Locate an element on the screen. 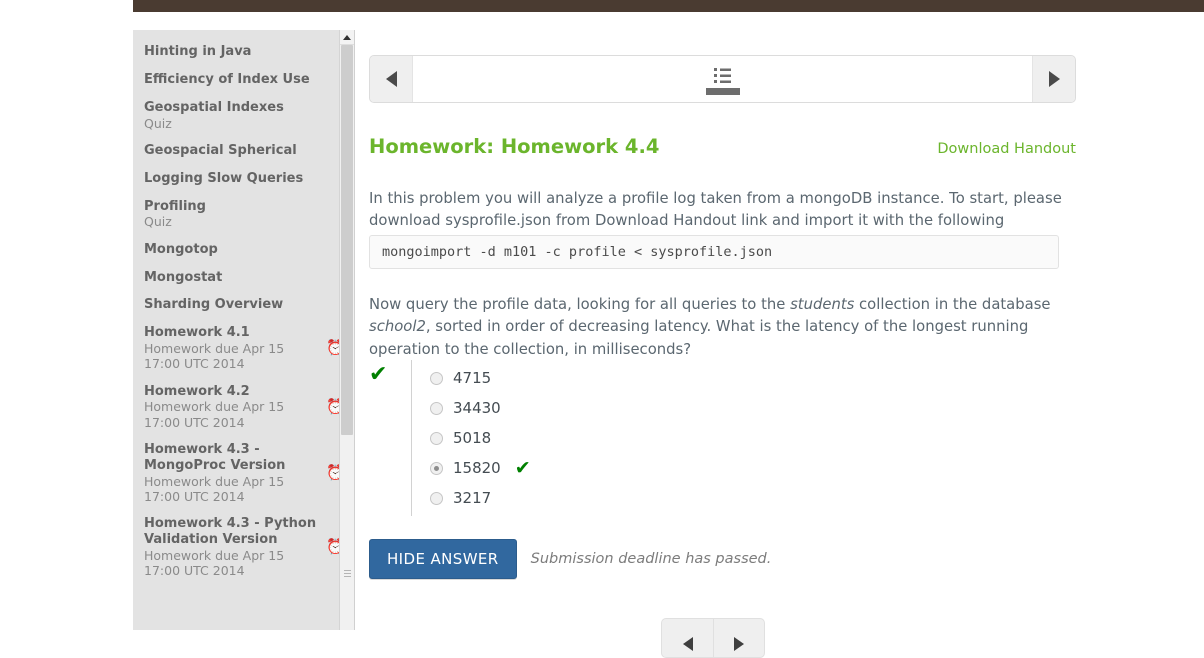  sidebar-scrollbar is located at coordinates (346, 330).